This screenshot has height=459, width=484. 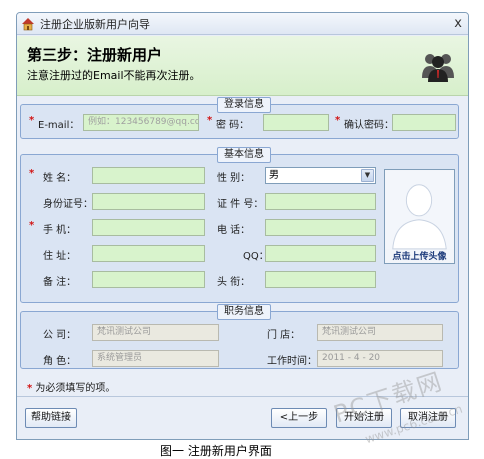 What do you see at coordinates (60, 178) in the screenshot?
I see `name-label: 姓 名：` at bounding box center [60, 178].